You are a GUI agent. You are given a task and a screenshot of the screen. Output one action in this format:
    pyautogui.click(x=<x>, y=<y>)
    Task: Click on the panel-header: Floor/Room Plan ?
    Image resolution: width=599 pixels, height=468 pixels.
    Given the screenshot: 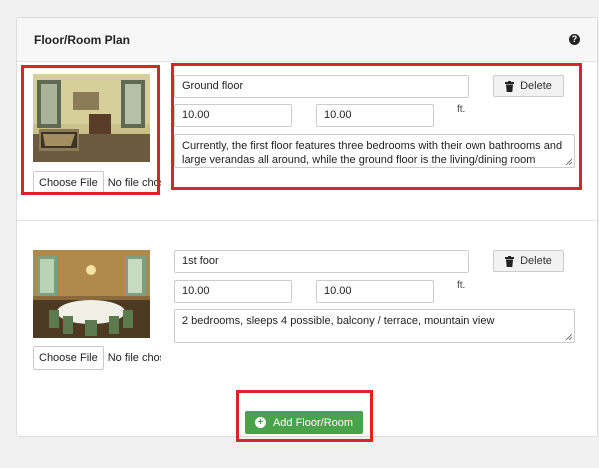 What is the action you would take?
    pyautogui.click(x=307, y=40)
    